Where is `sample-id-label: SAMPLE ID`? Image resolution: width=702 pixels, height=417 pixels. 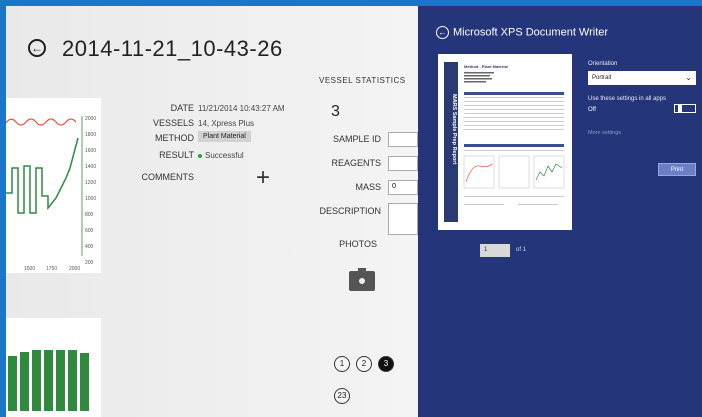 sample-id-label: SAMPLE ID is located at coordinates (356, 139).